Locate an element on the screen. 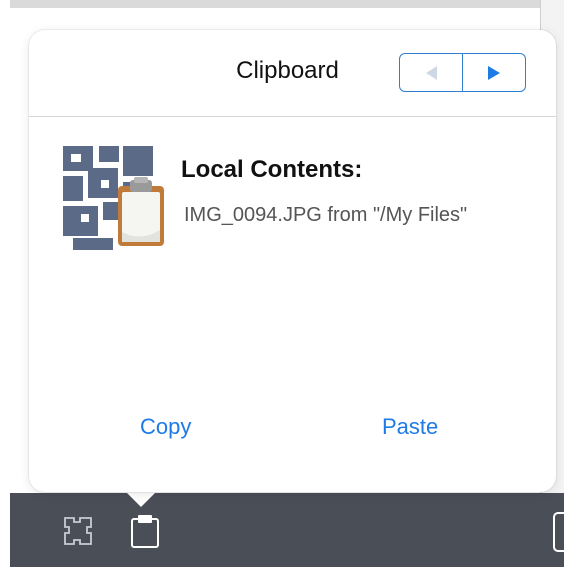  triangle-left-icon is located at coordinates (431, 72).